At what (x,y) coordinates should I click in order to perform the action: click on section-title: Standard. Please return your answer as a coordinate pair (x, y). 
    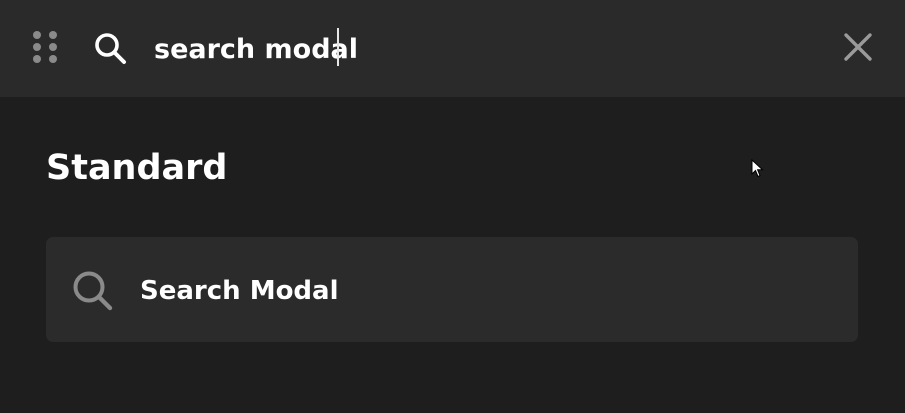
    Looking at the image, I should click on (137, 168).